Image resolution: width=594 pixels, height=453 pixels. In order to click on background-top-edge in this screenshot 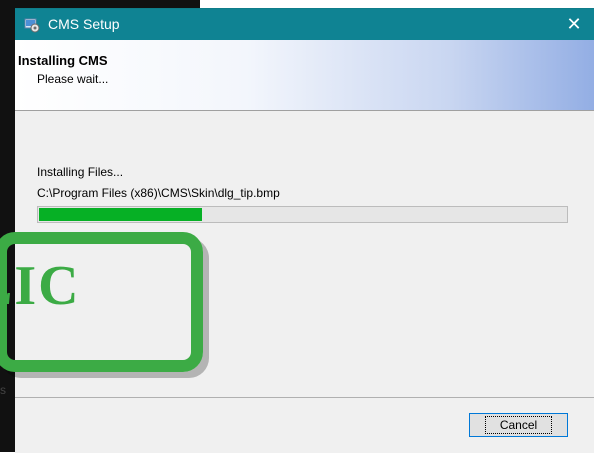, I will do `click(100, 4)`.